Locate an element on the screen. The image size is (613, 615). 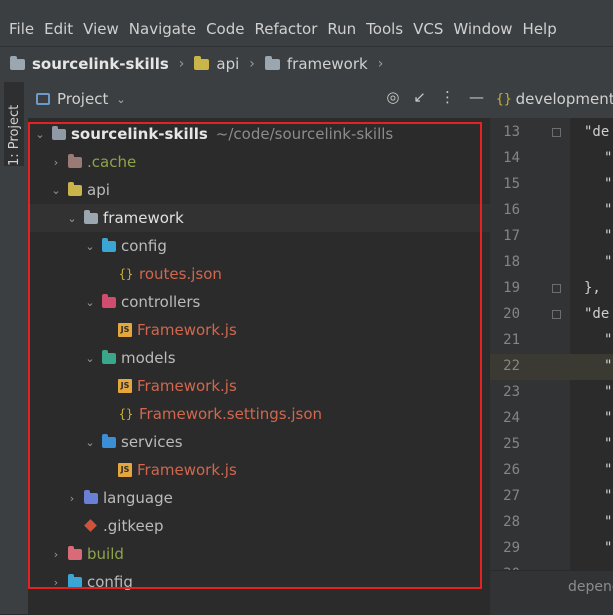
tree-item-label: config is located at coordinates (144, 246).